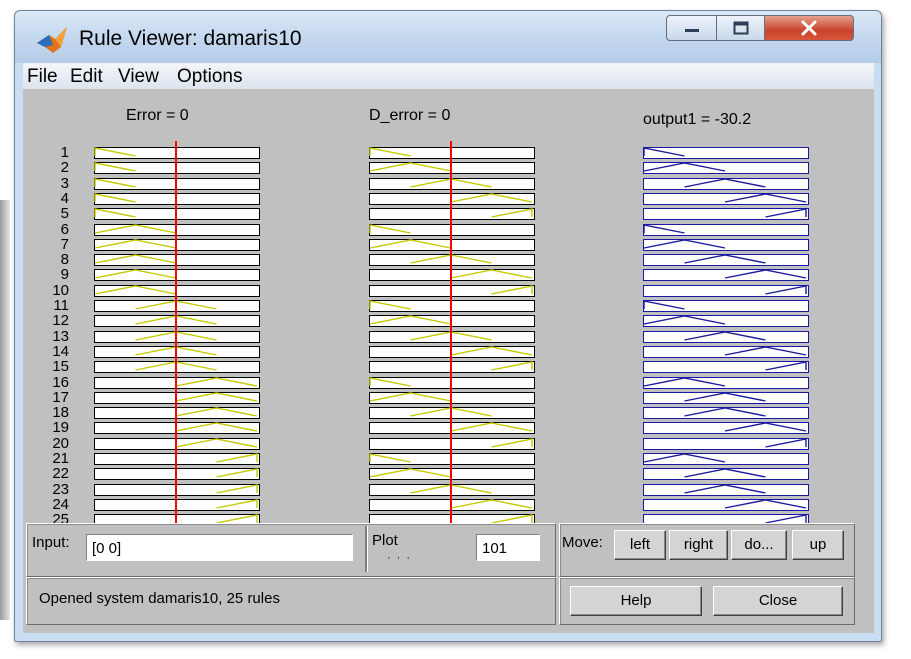 This screenshot has width=911, height=659. I want to click on move-left-button: left, so click(640, 545).